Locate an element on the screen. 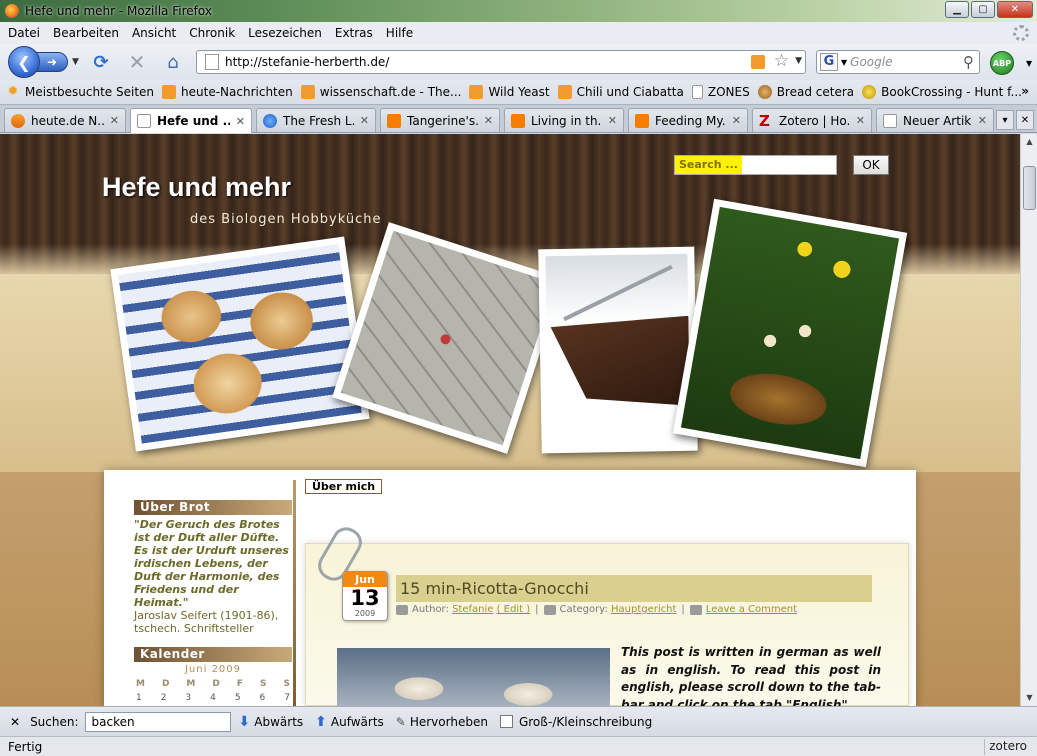  status-bar: Fertig zotero is located at coordinates (518, 746).